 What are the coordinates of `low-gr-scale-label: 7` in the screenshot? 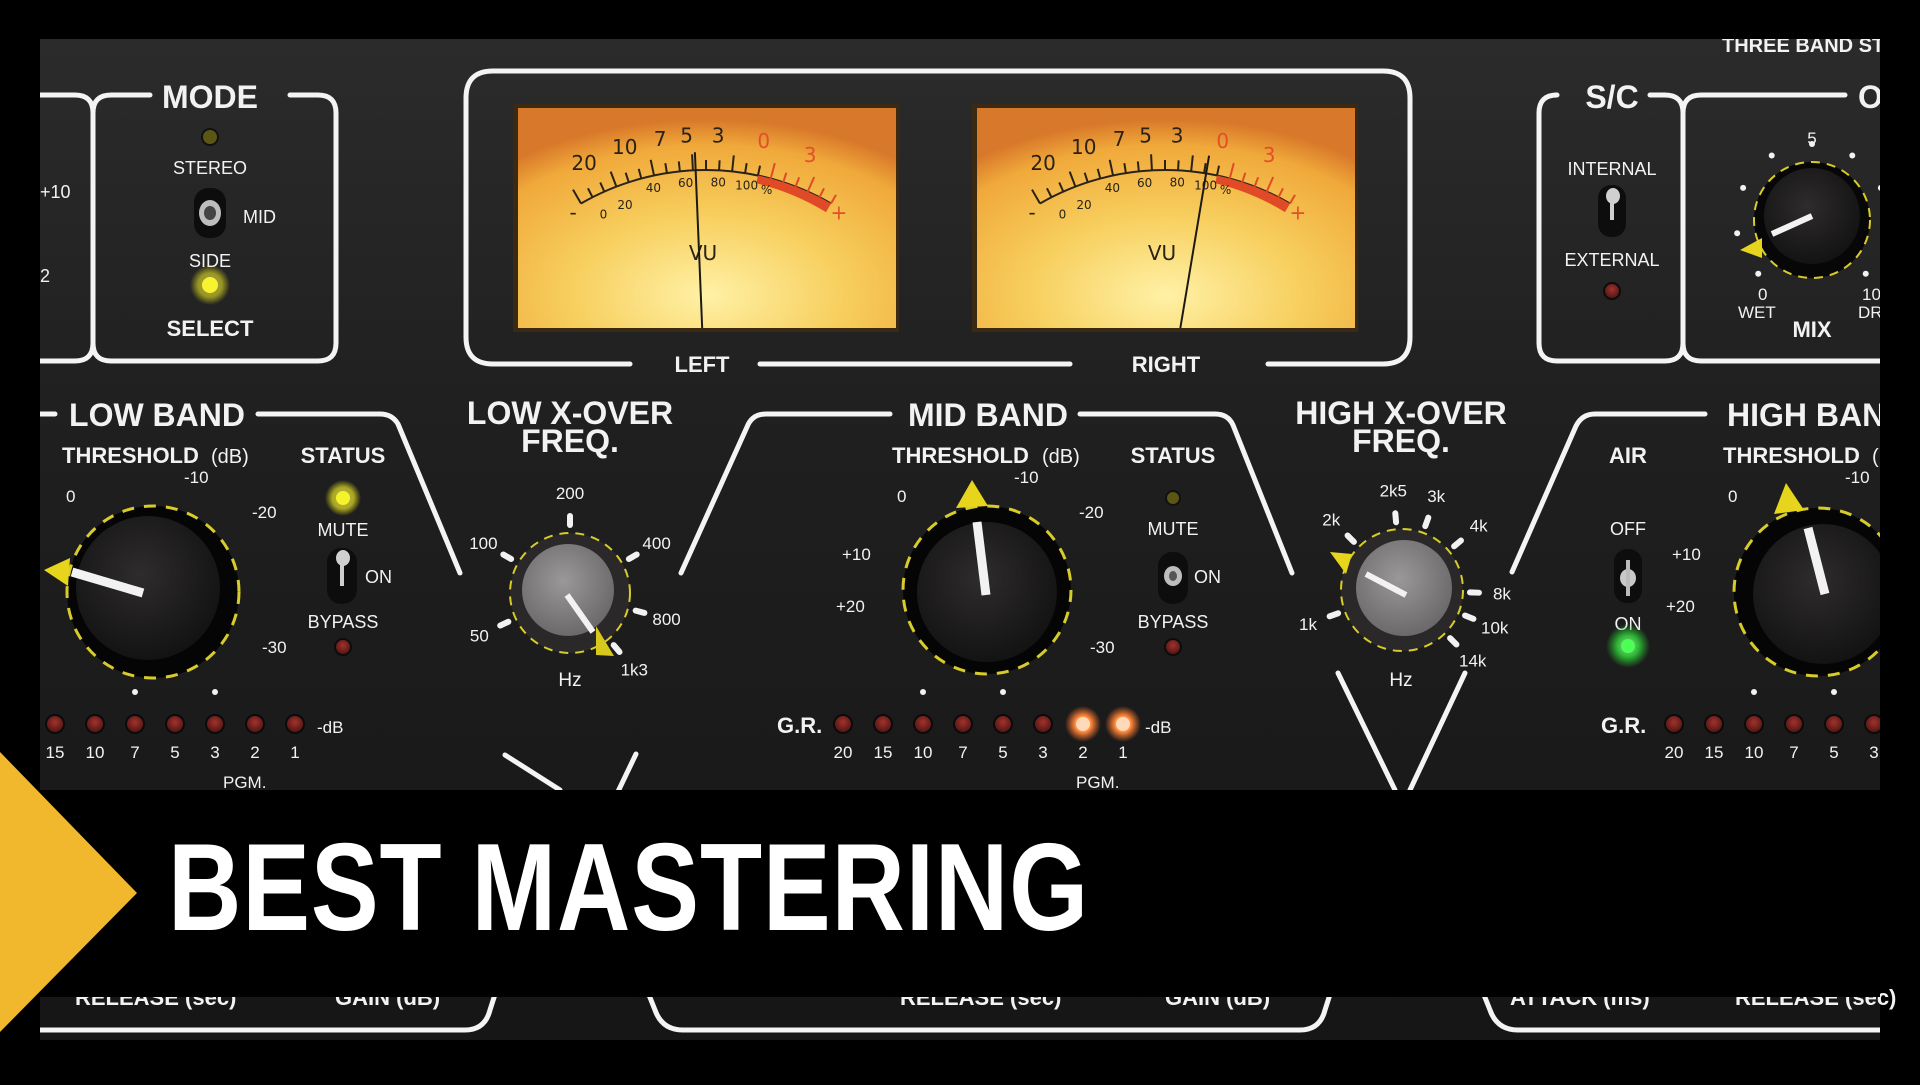 It's located at (134, 752).